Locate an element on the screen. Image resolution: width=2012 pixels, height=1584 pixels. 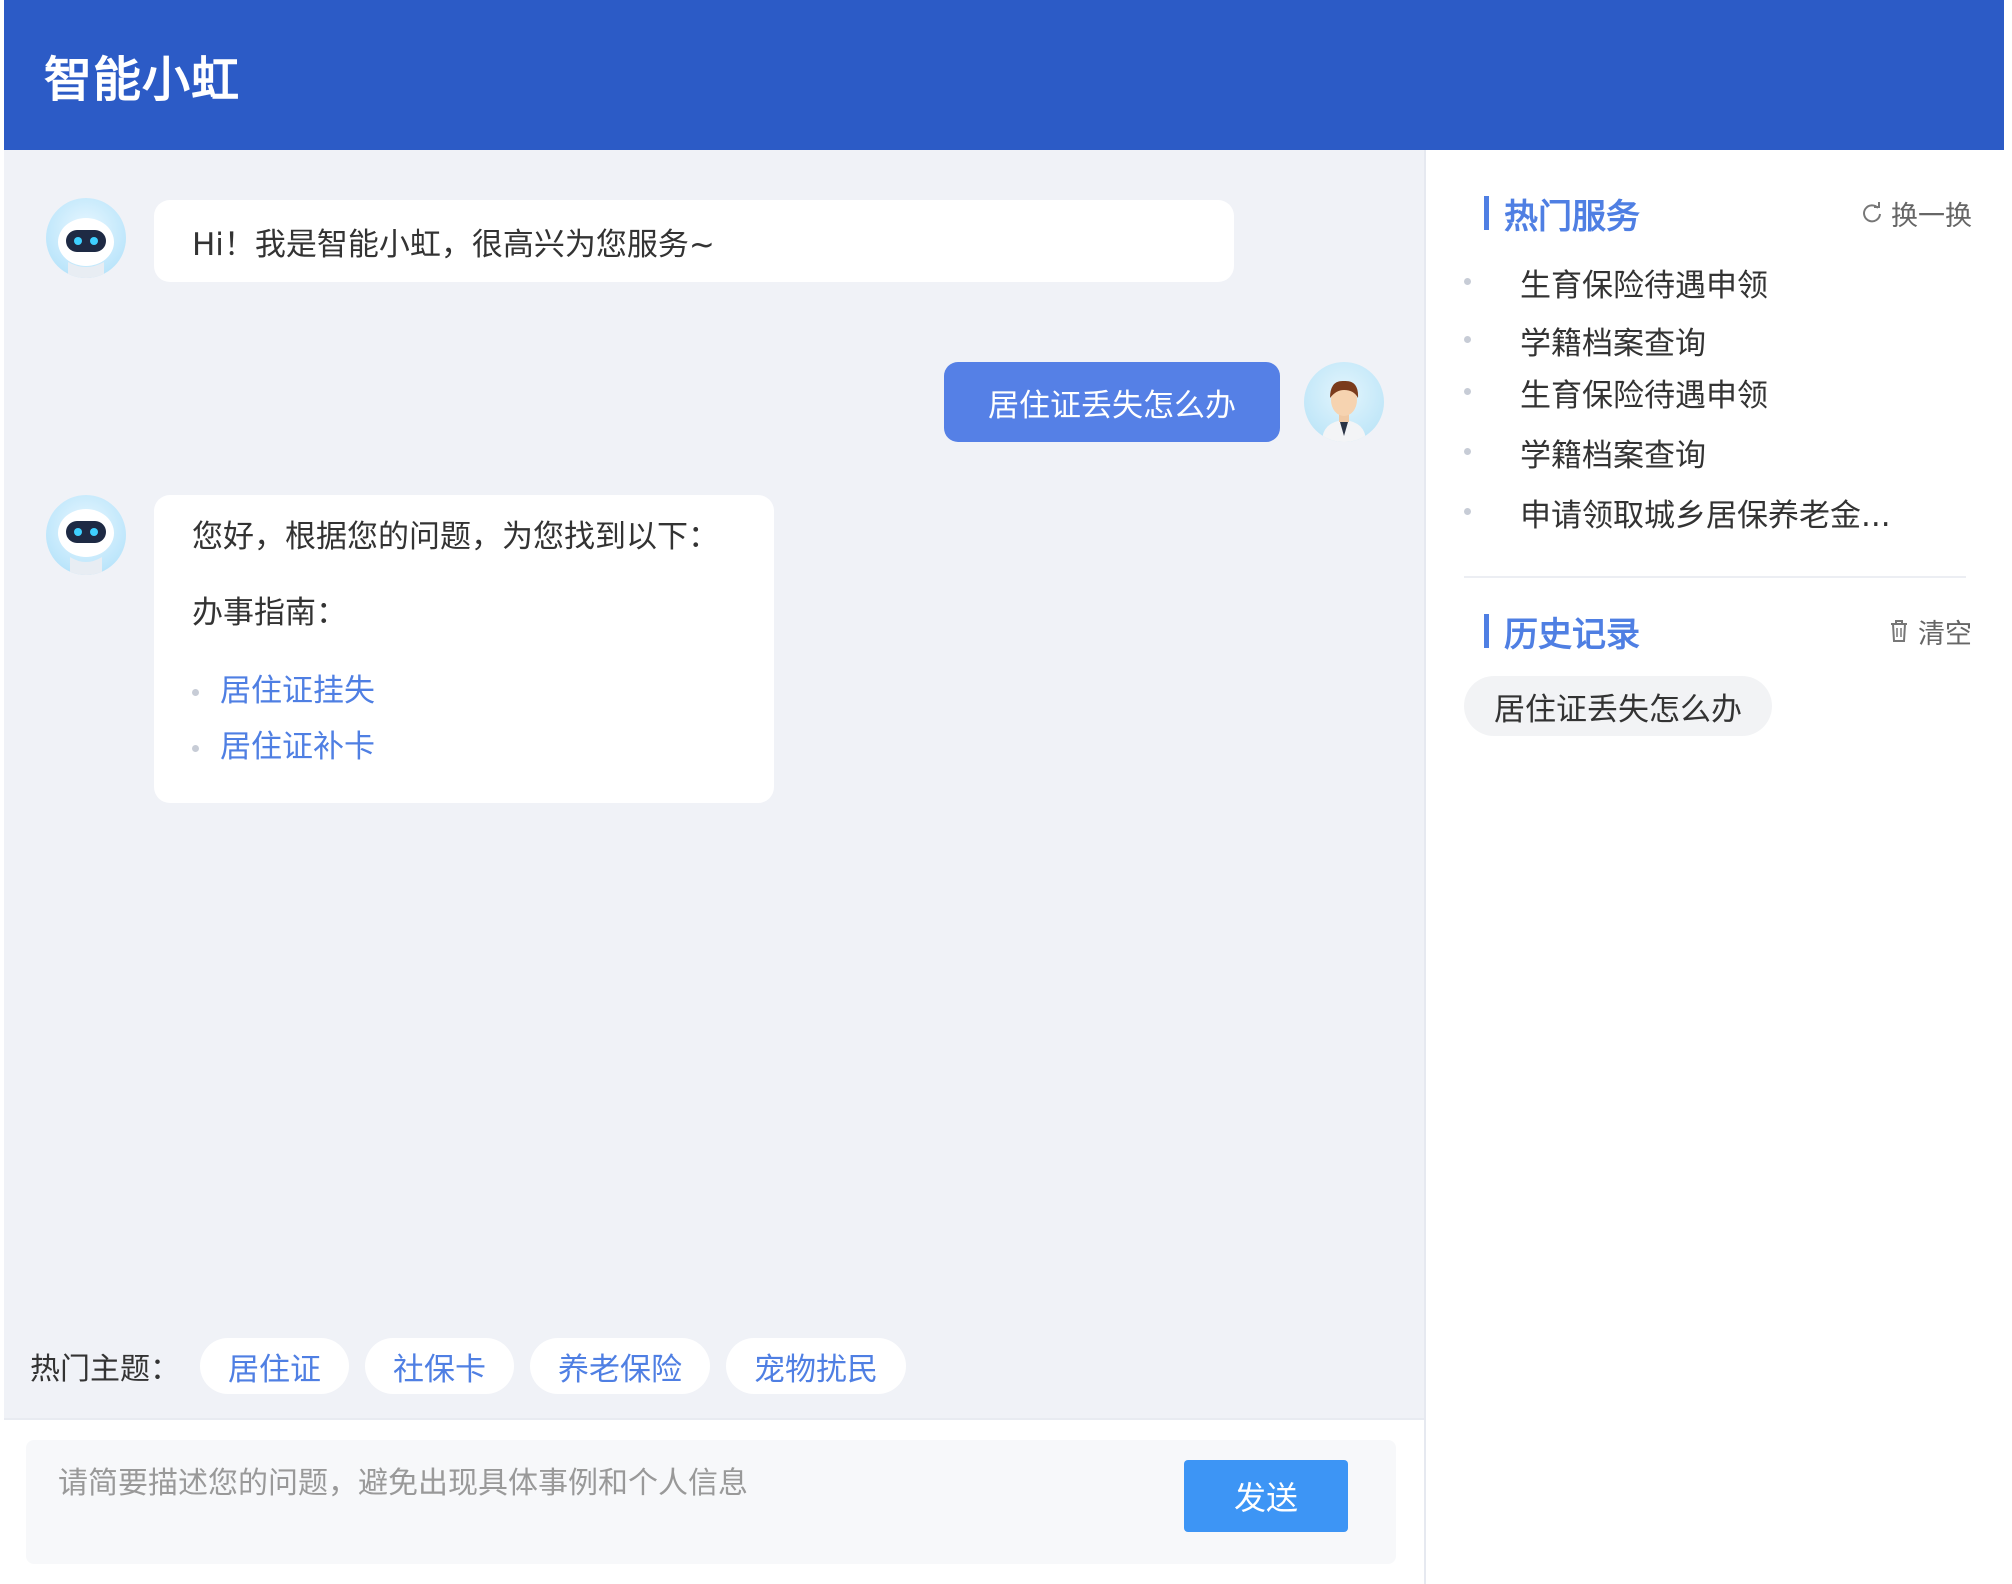
clear-label: 清空 is located at coordinates (1945, 631).